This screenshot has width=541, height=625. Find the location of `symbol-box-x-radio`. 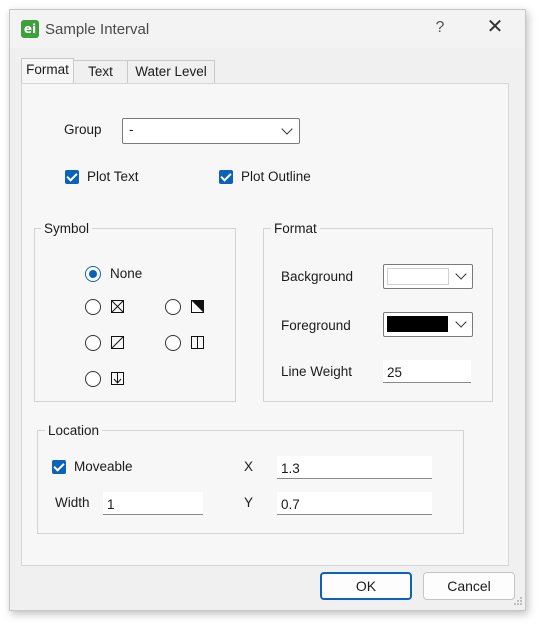

symbol-box-x-radio is located at coordinates (93, 307).